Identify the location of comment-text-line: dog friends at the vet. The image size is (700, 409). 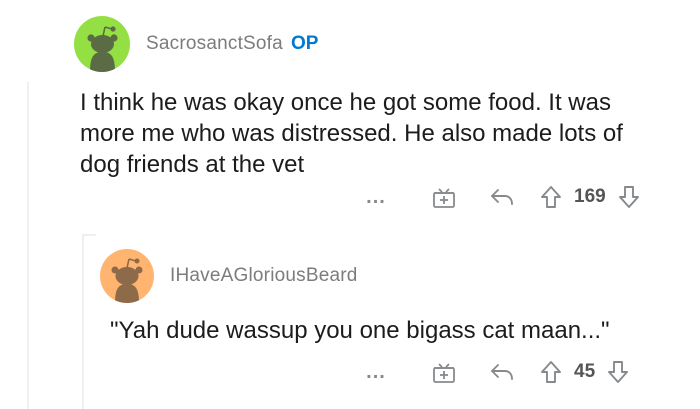
(192, 164).